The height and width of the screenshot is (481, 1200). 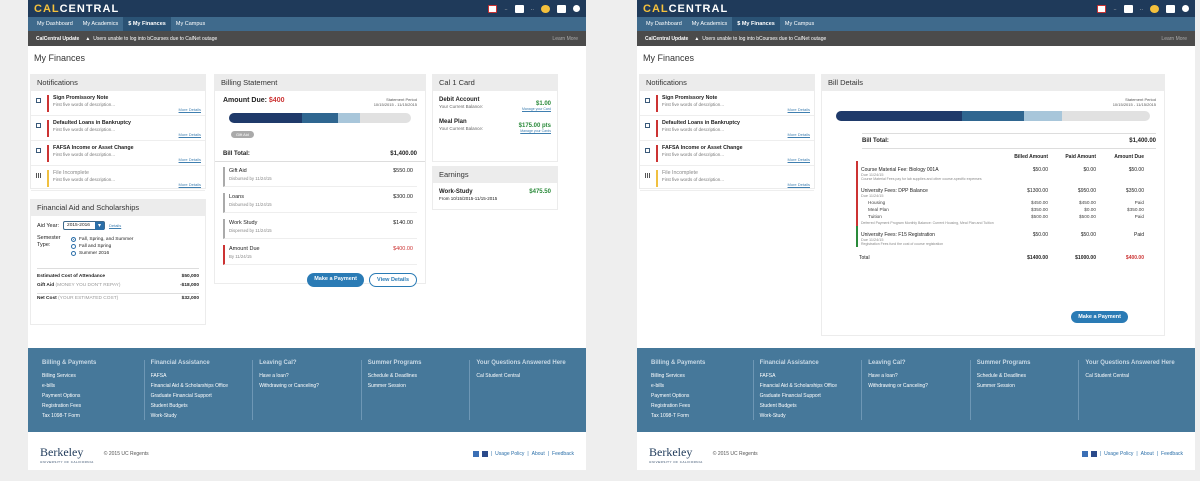 What do you see at coordinates (102, 253) in the screenshot?
I see `semester-radio: Summer 2016` at bounding box center [102, 253].